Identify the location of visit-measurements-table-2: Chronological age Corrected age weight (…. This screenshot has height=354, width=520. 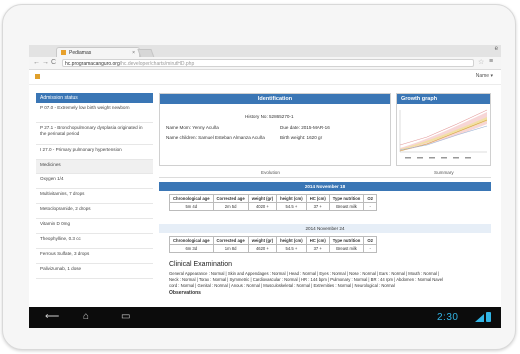
(273, 244).